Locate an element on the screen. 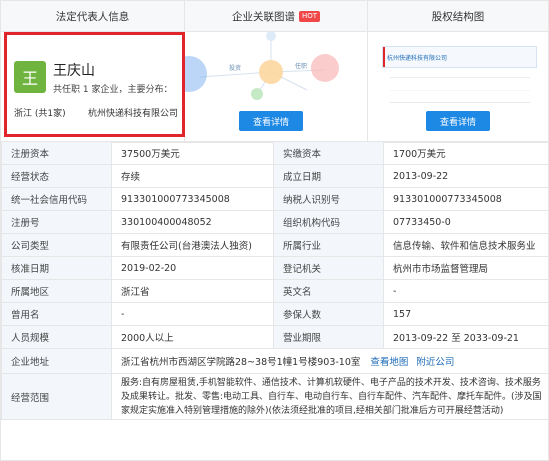 The width and height of the screenshot is (549, 461). field-value: 有限责任公司(台港澳法人独资) is located at coordinates (192, 245).